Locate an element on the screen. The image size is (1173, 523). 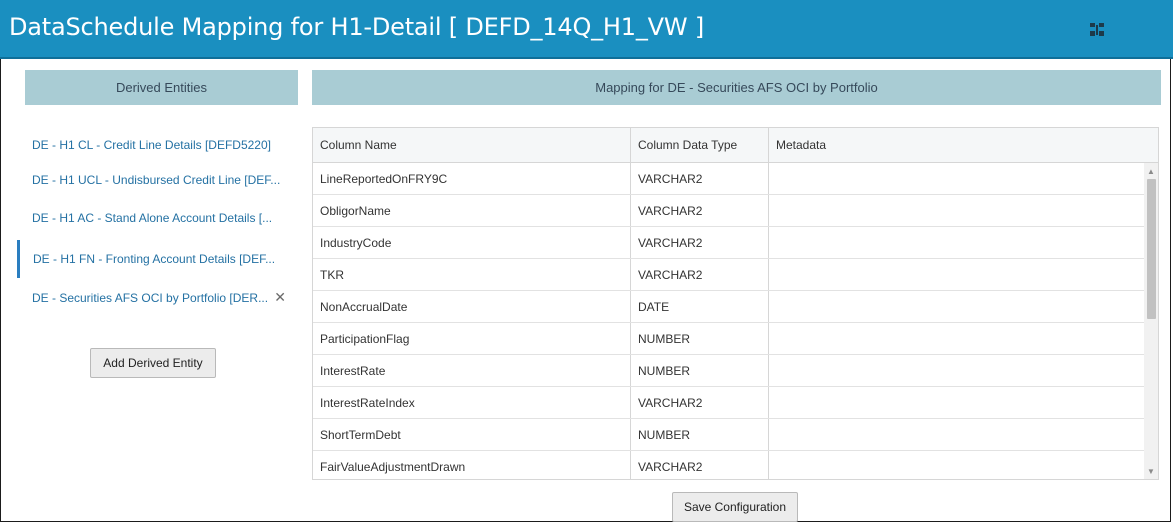
table-row: ObligorName VARCHAR2 is located at coordinates (728, 211).